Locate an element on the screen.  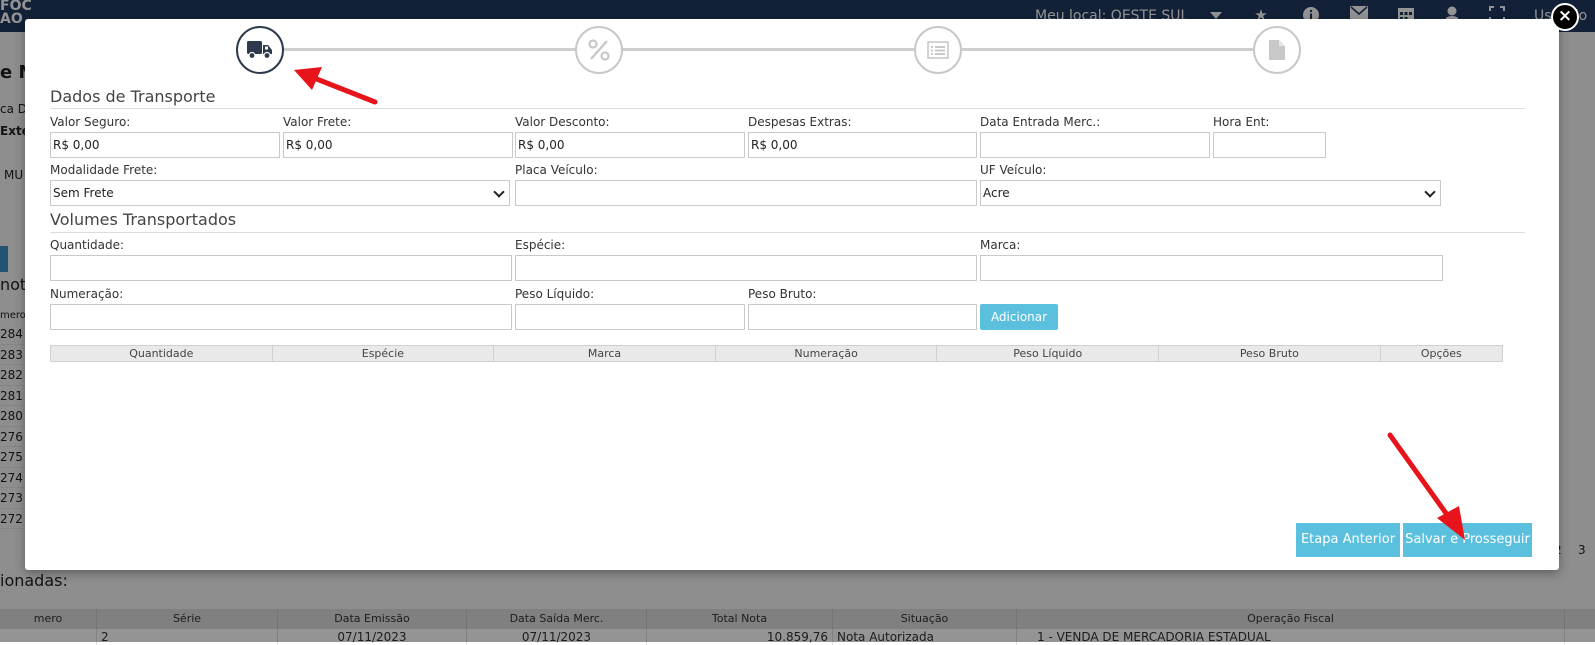
table-header-cell: Numeração is located at coordinates (827, 353).